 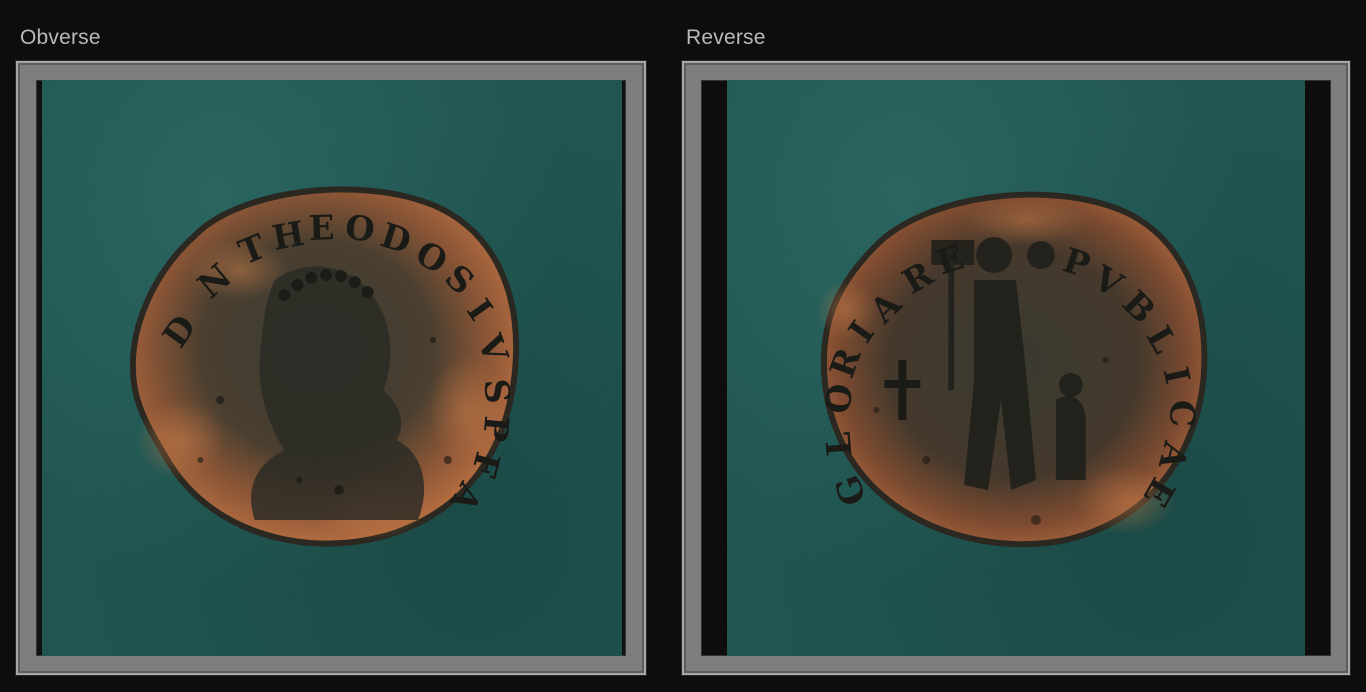 I want to click on obverse-caption: Obverse, so click(x=60, y=37).